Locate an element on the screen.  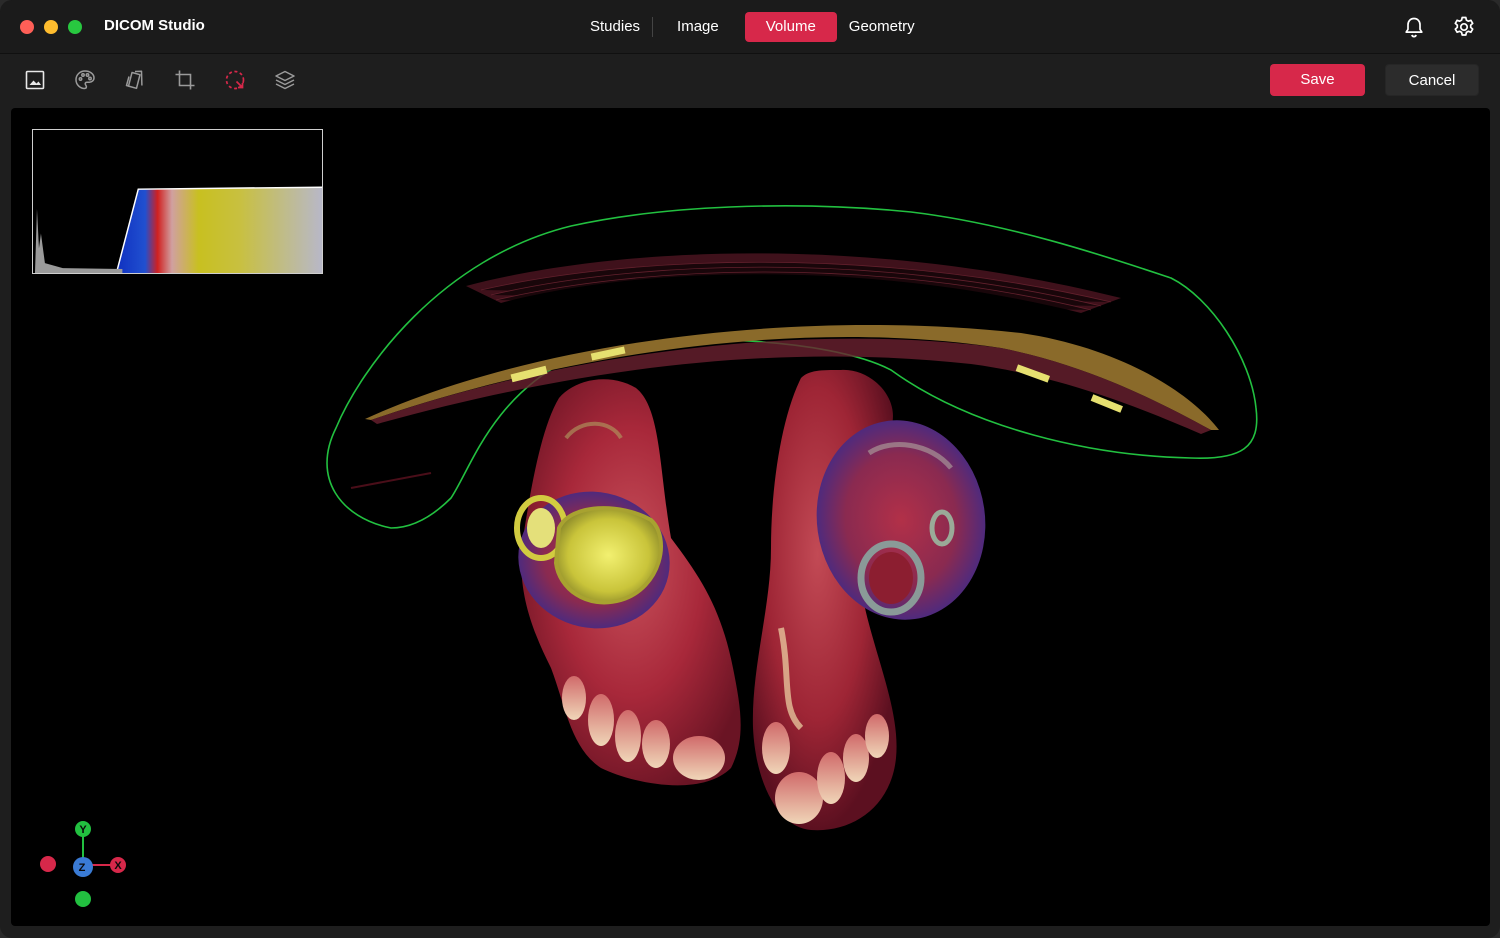
histogram-curve is located at coordinates (78, 240).